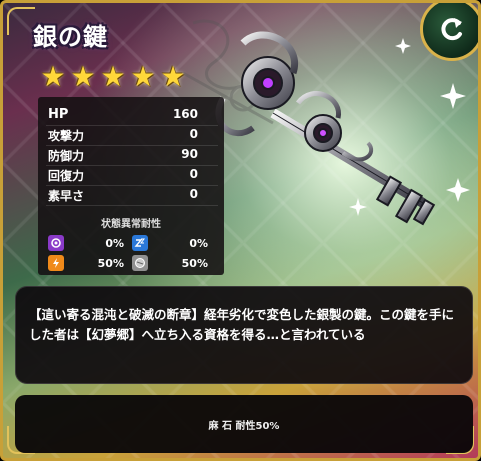 The height and width of the screenshot is (461, 481). I want to click on stat-row-defense: 防御力 90, so click(132, 155).